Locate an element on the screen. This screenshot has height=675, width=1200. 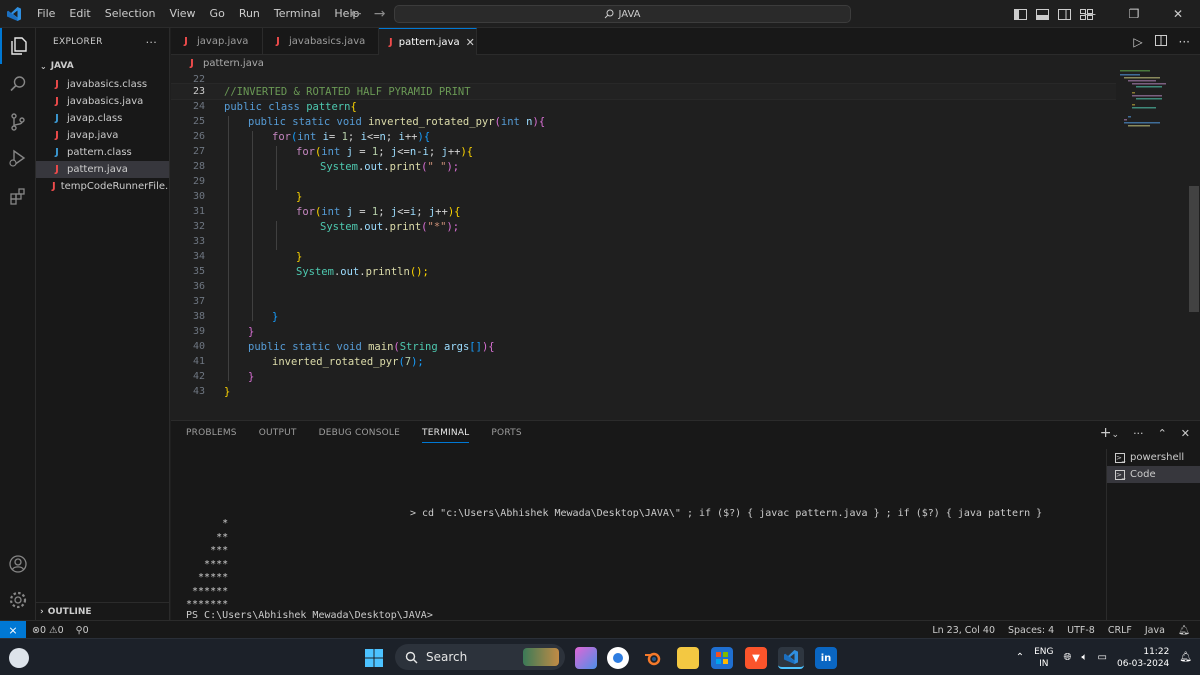
ports-status: ⚲0 is located at coordinates (82, 630).